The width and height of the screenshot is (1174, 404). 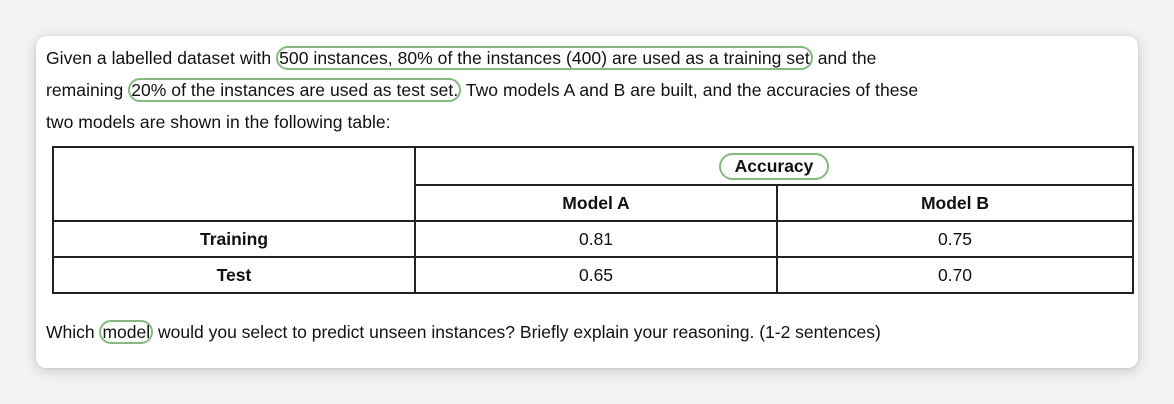 What do you see at coordinates (596, 275) in the screenshot?
I see `cell-test-model-a: 0.65` at bounding box center [596, 275].